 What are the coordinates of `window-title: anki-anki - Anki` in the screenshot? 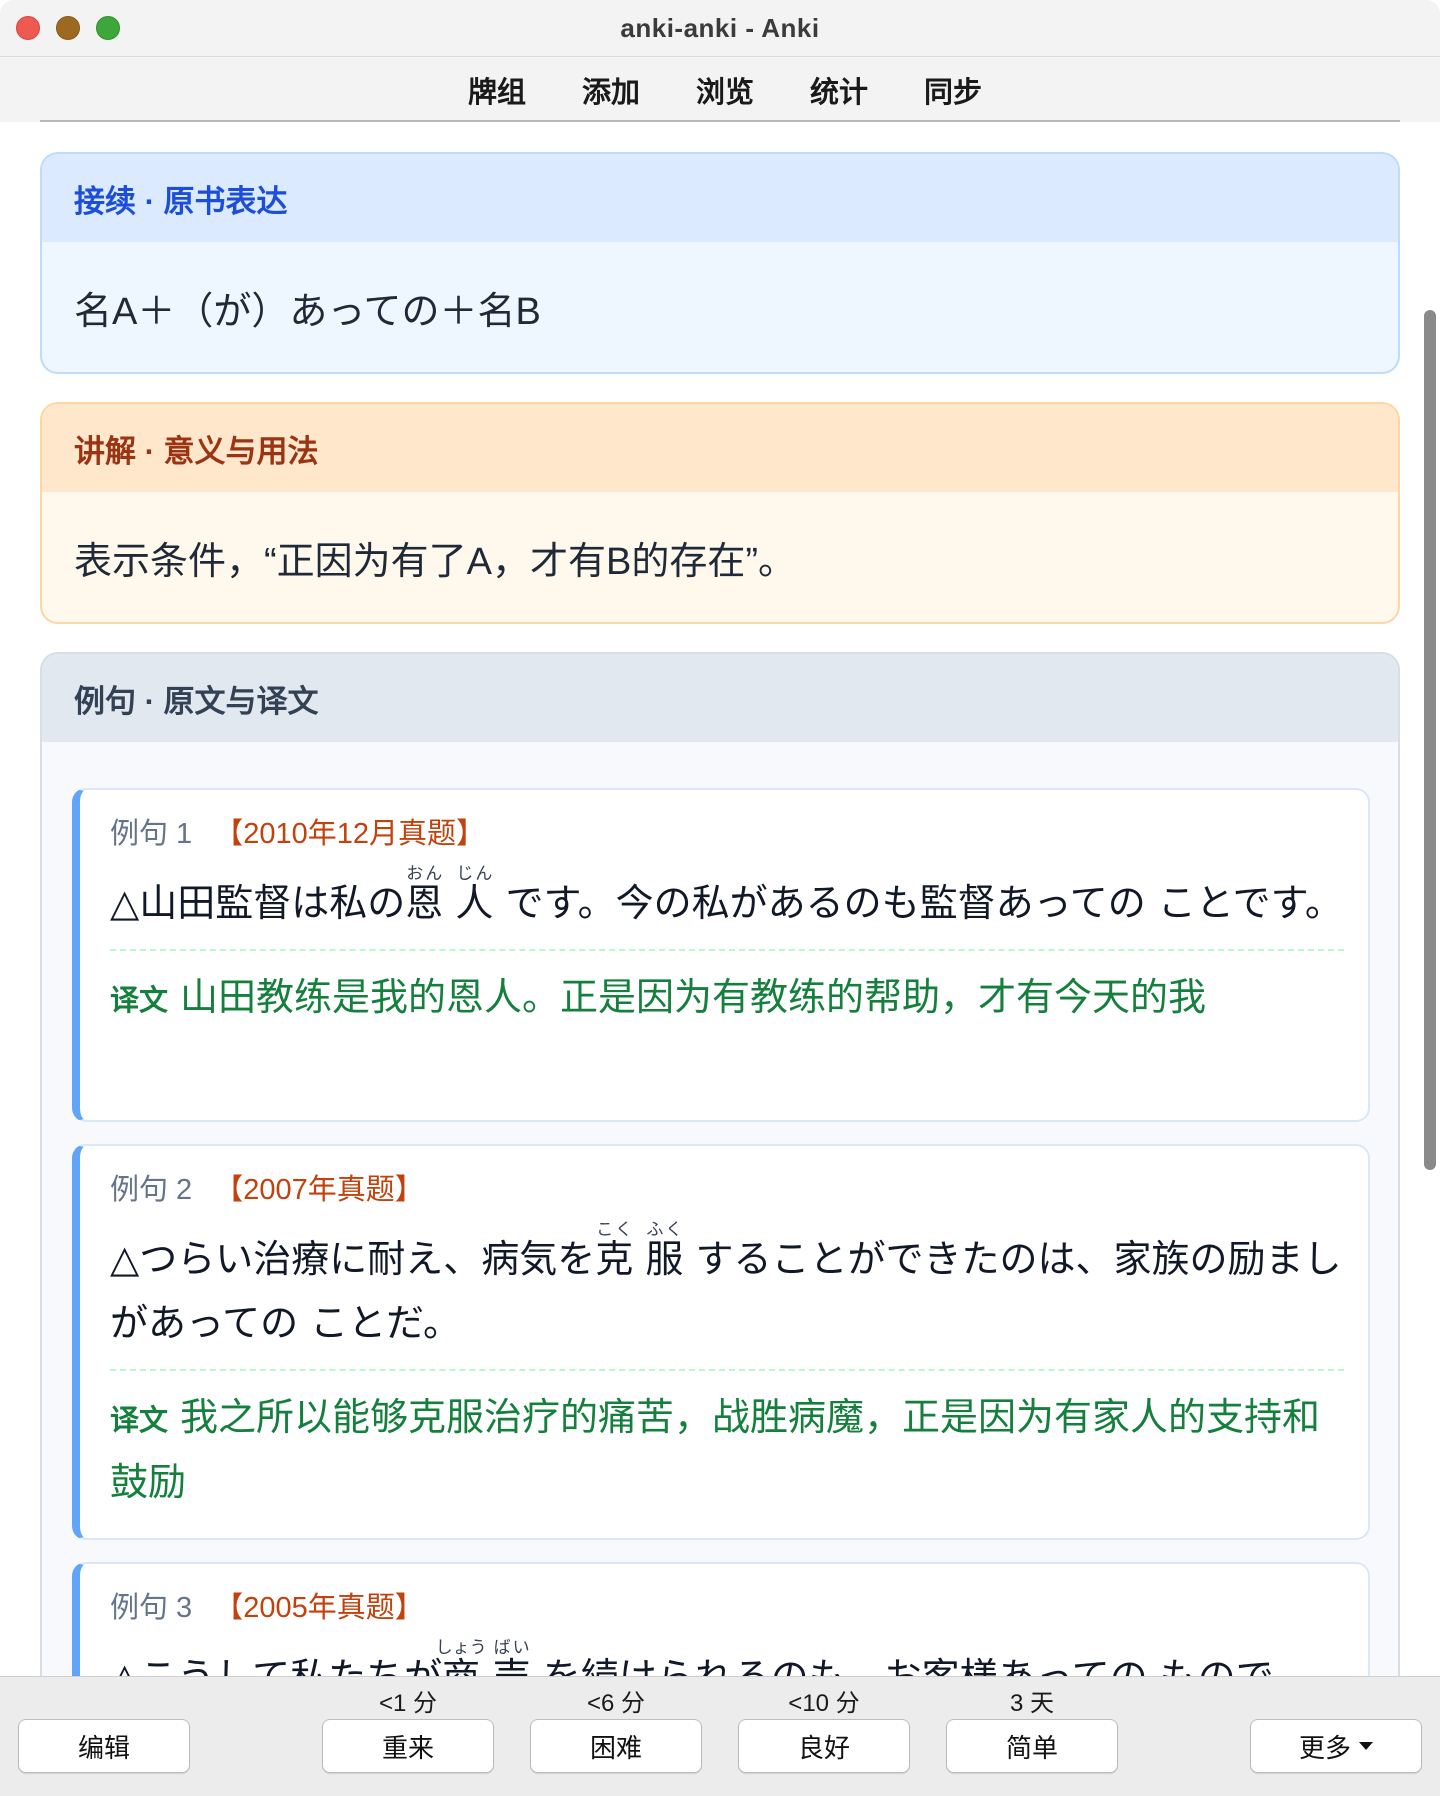 It's located at (720, 27).